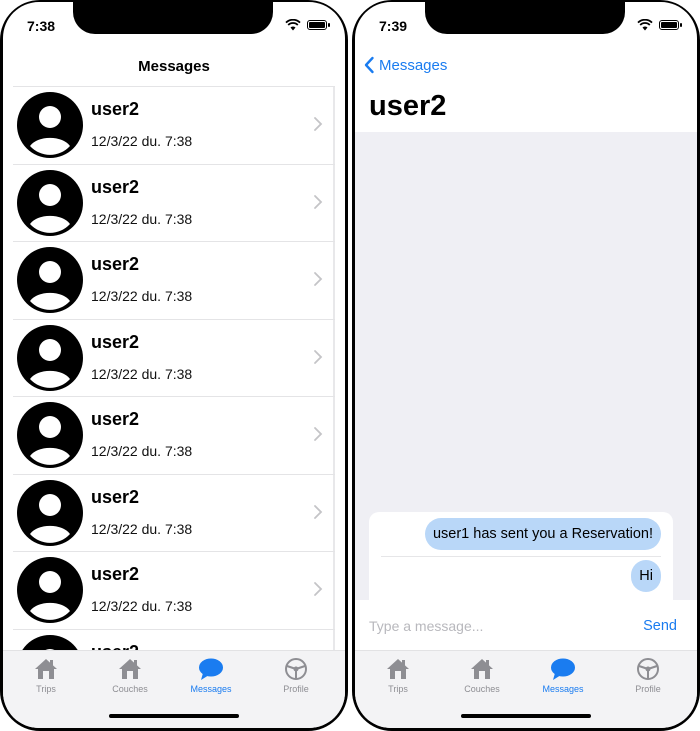 The height and width of the screenshot is (731, 700). I want to click on conversation-row: user2, so click(174, 640).